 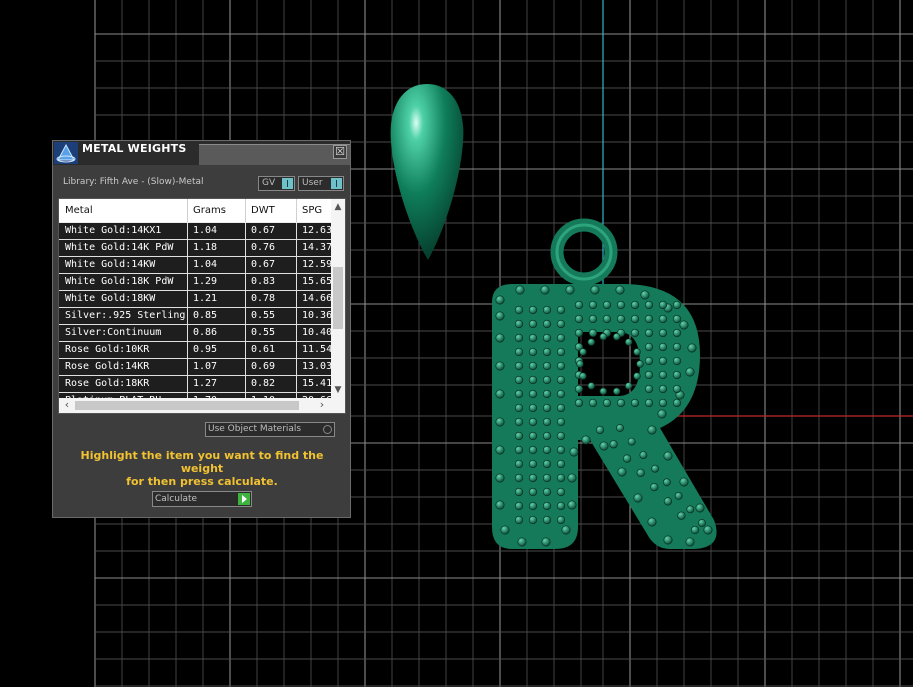 I want to click on cell-dwt: 0.55, so click(x=263, y=315).